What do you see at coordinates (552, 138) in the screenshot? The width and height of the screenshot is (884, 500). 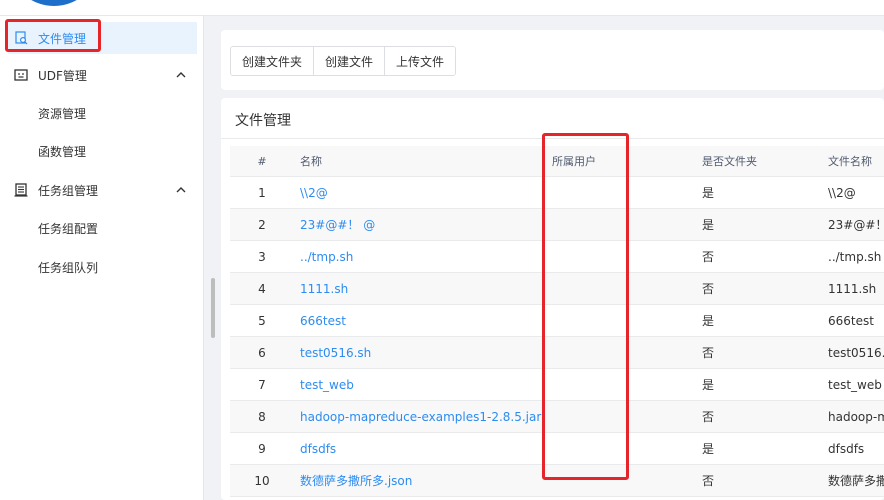 I see `divider` at bounding box center [552, 138].